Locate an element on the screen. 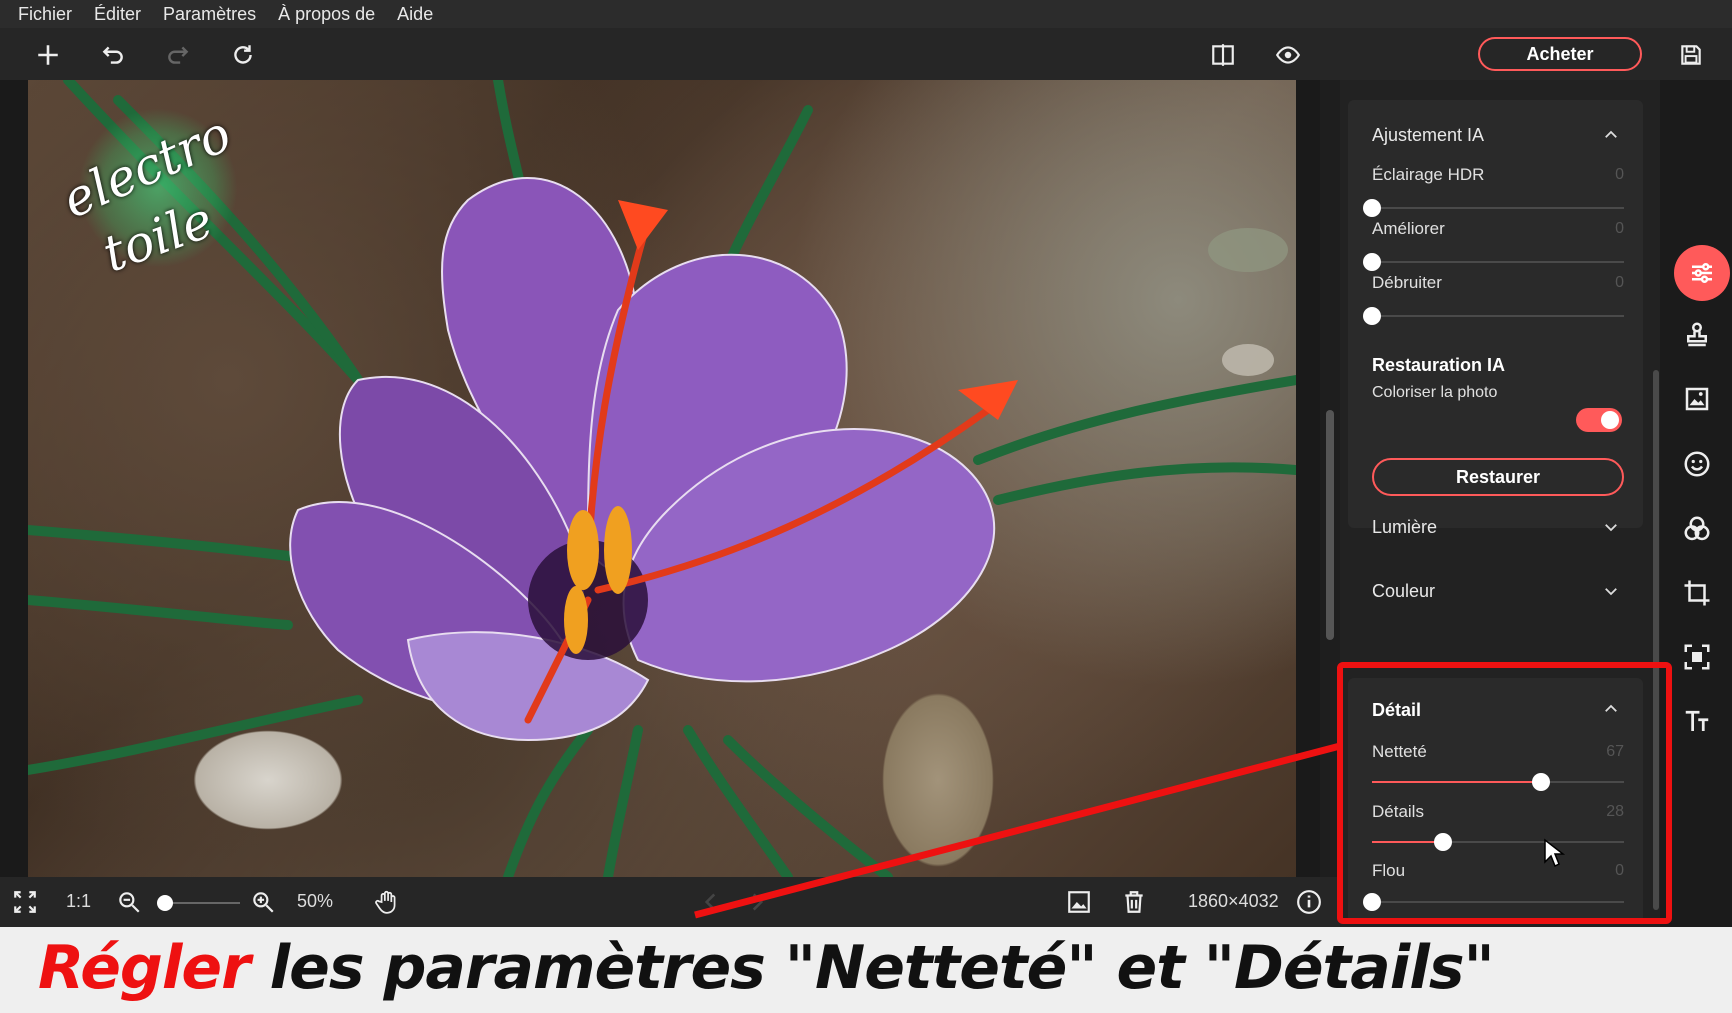 The height and width of the screenshot is (1013, 1732). lumiere-section: Lumière is located at coordinates (1404, 527).